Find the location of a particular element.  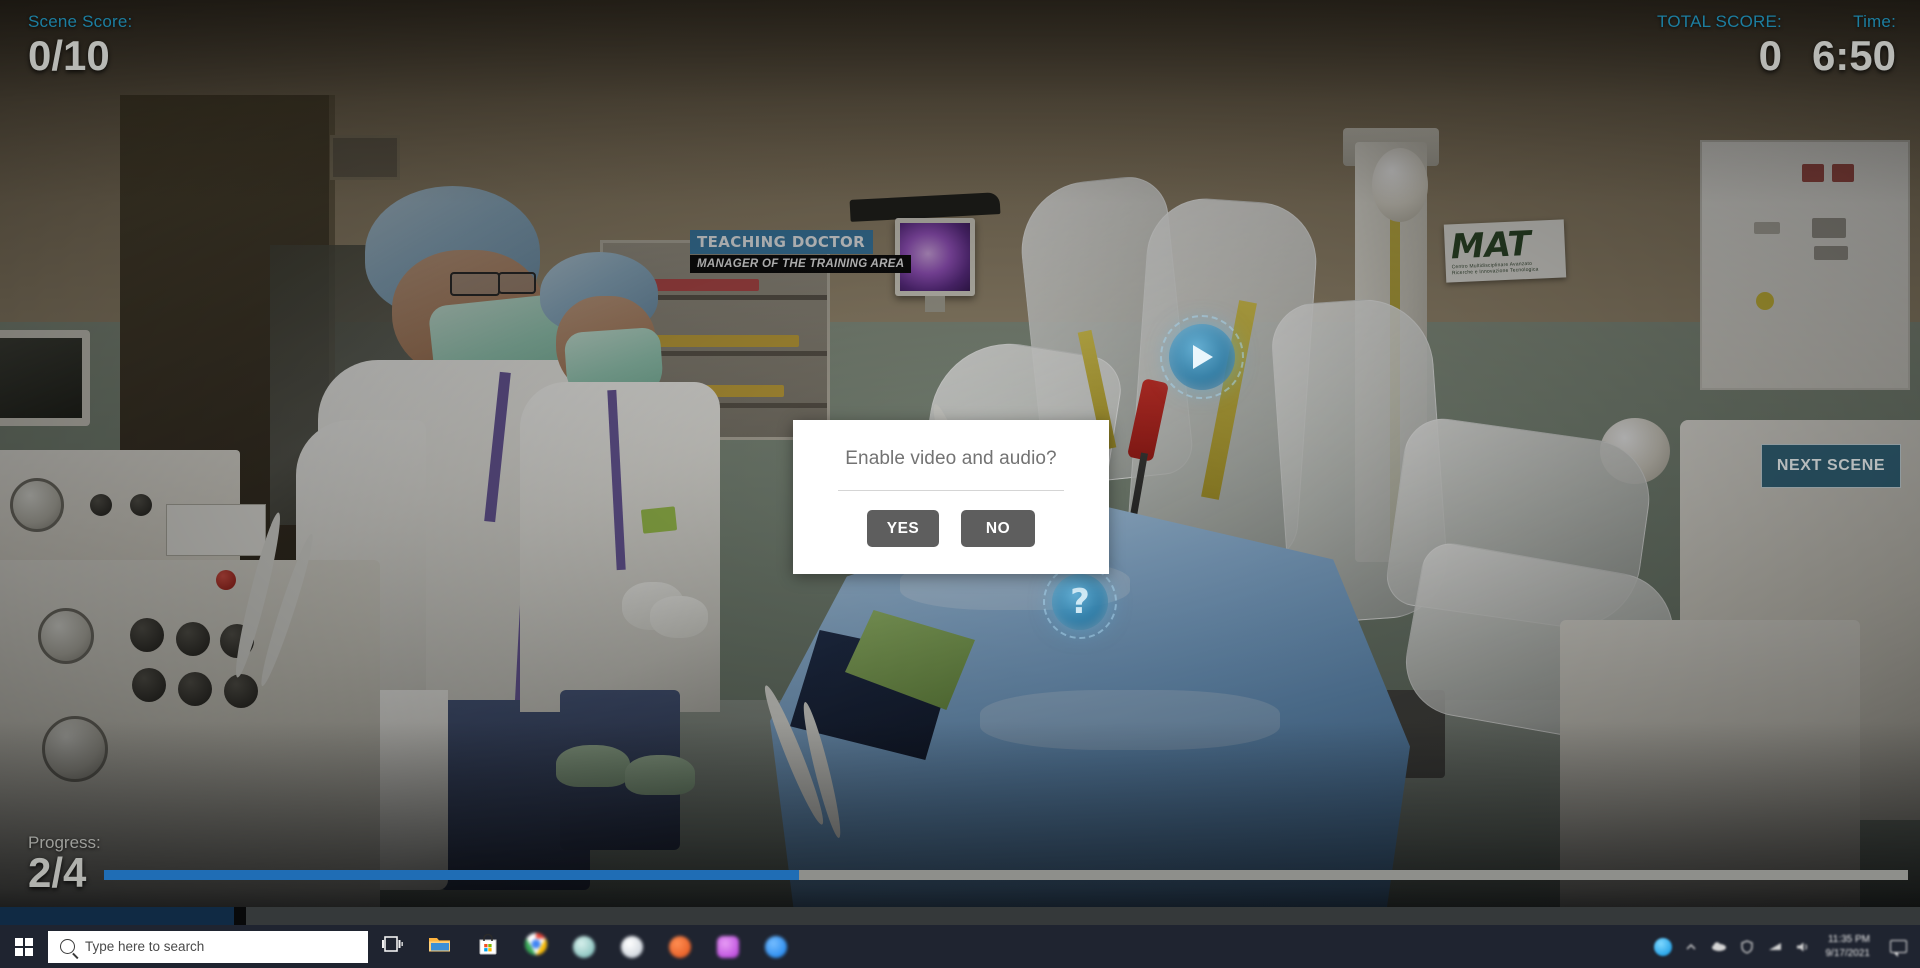

chrome-icon is located at coordinates (536, 946).